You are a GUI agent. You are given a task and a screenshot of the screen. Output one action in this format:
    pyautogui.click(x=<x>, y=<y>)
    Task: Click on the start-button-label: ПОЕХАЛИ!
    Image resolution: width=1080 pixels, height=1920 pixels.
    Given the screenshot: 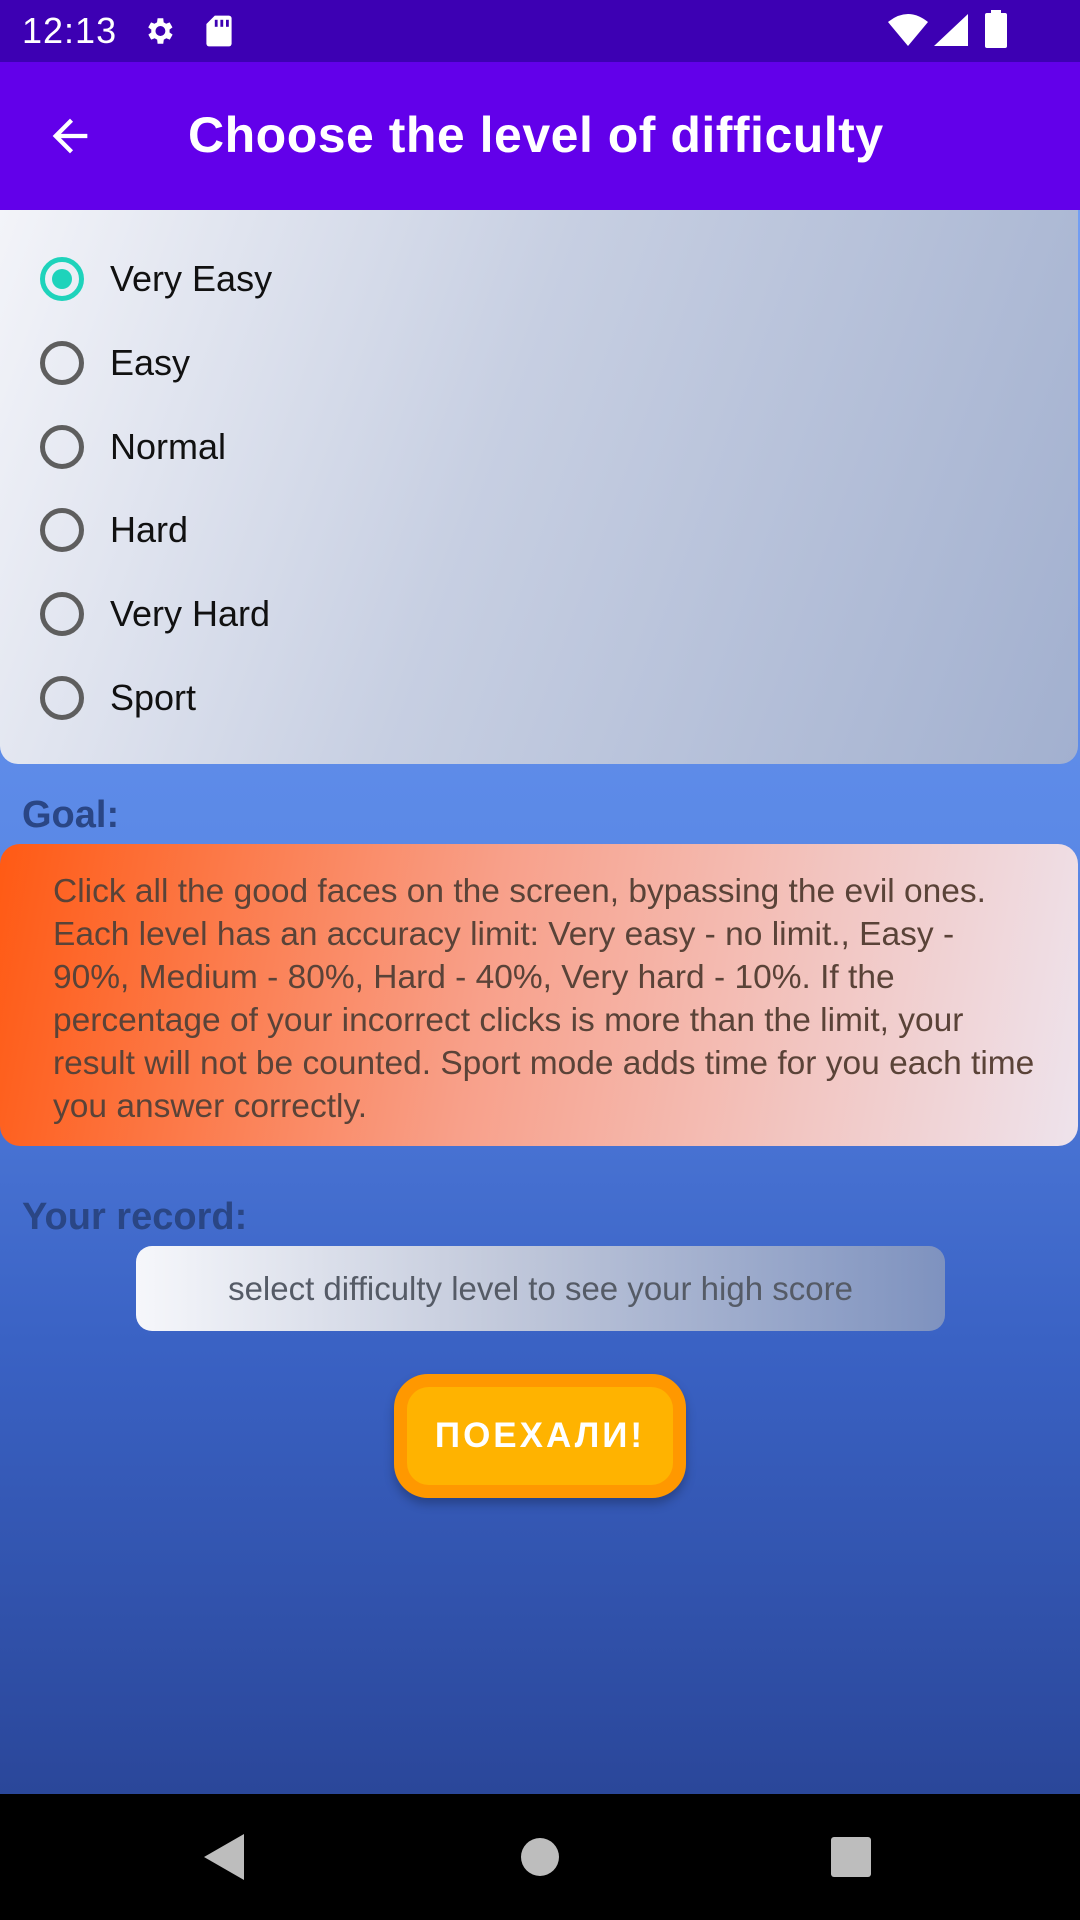 What is the action you would take?
    pyautogui.click(x=540, y=1436)
    